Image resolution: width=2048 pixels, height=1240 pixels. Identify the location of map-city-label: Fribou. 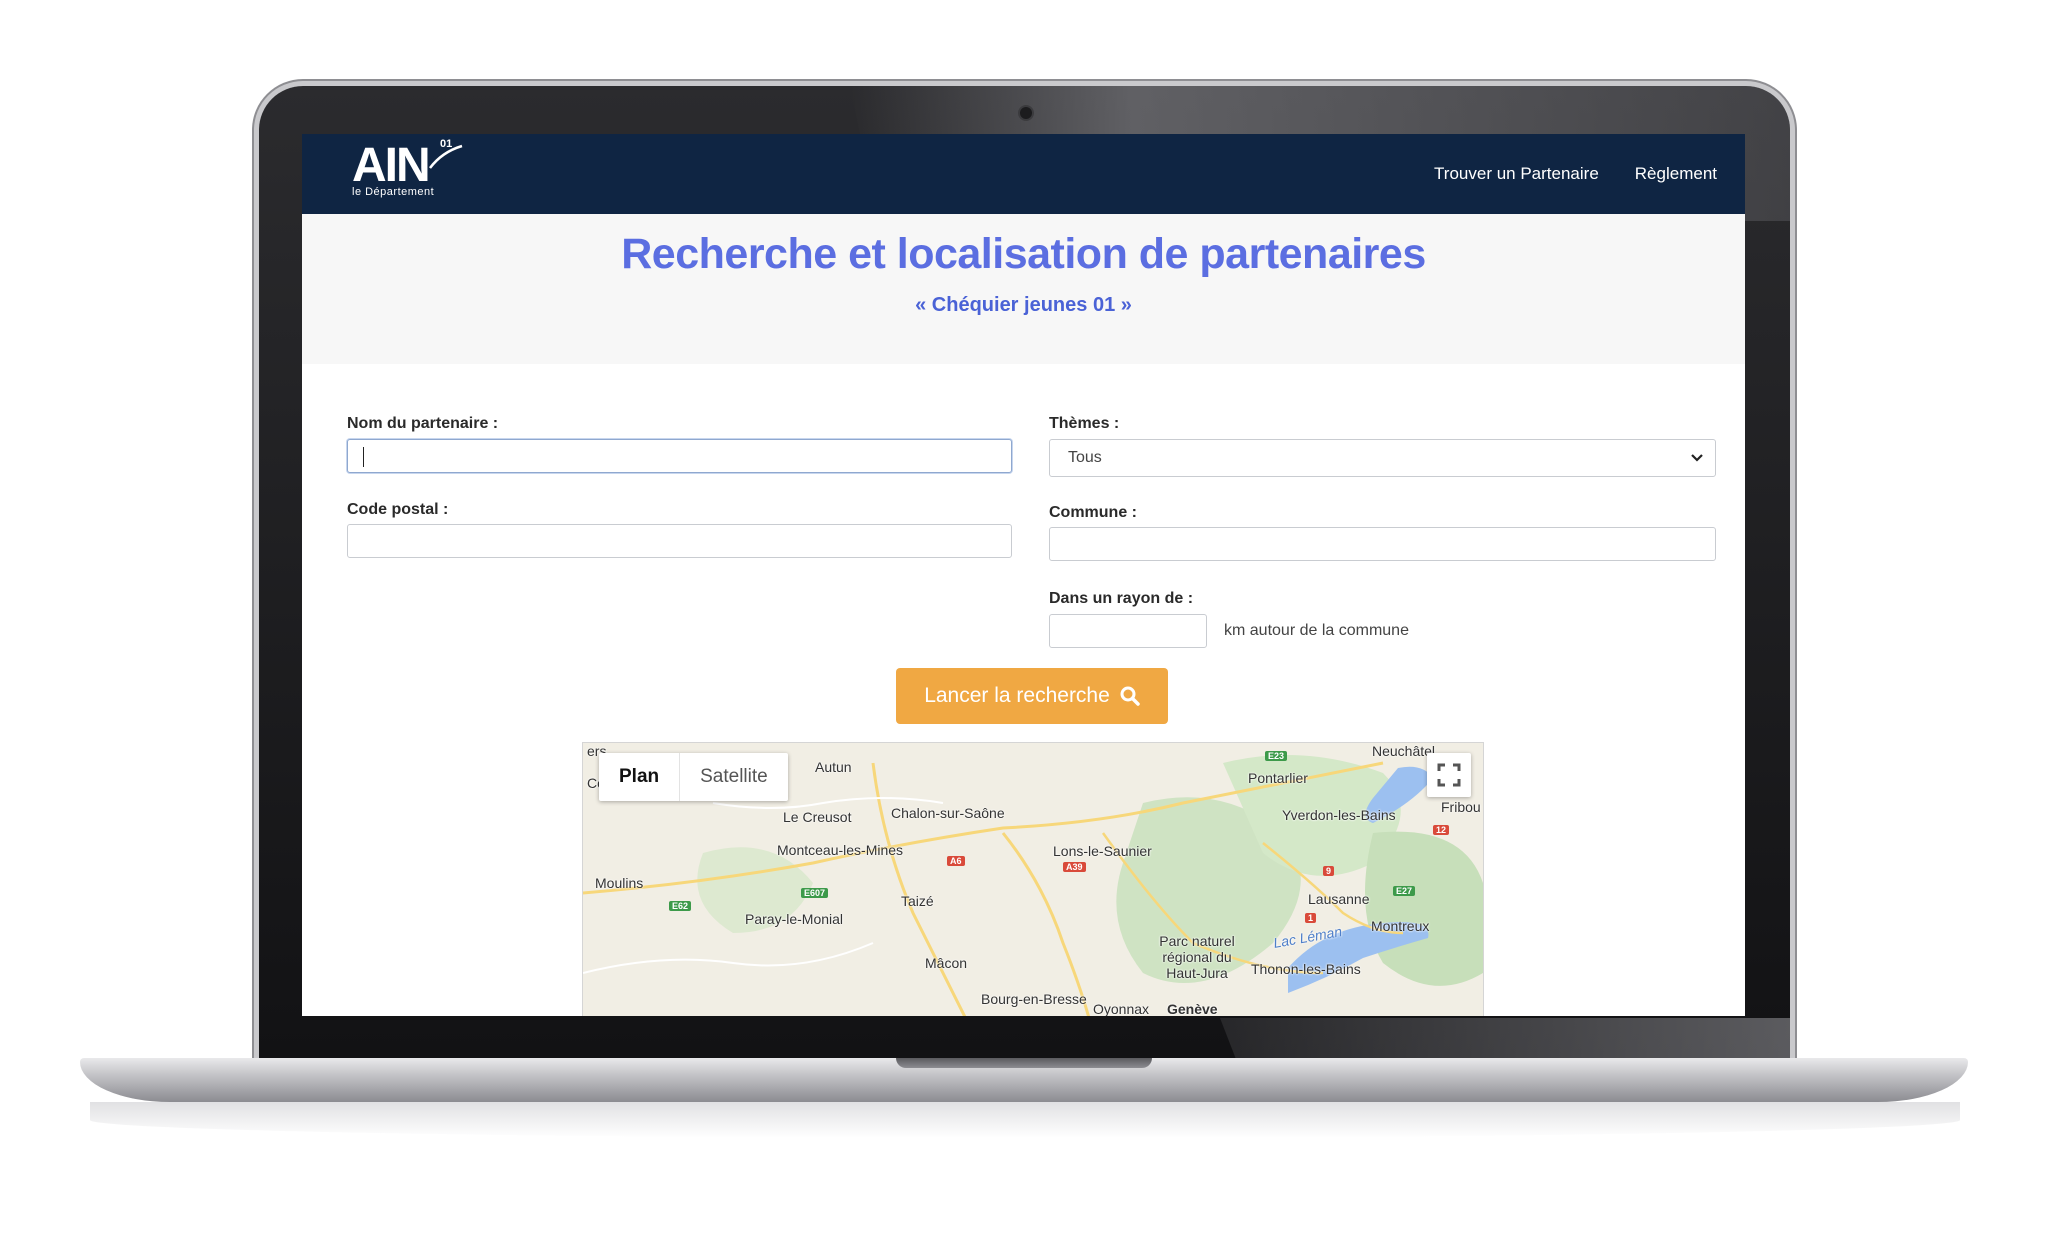
(1461, 807).